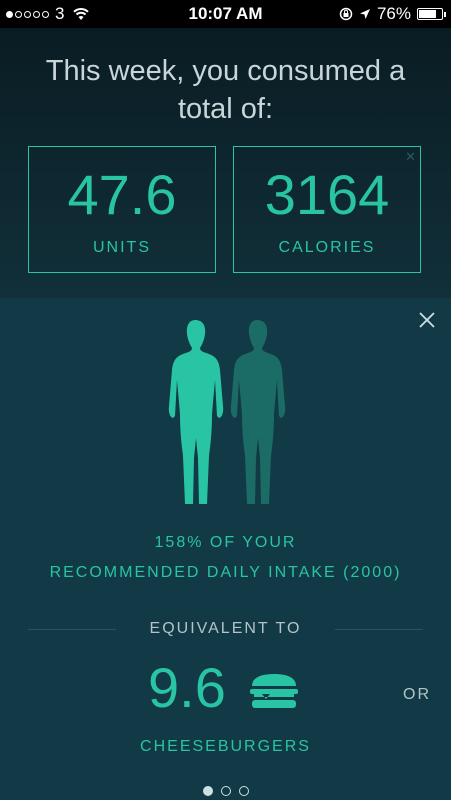 The height and width of the screenshot is (800, 451). I want to click on calories-value: 3164, so click(327, 194).